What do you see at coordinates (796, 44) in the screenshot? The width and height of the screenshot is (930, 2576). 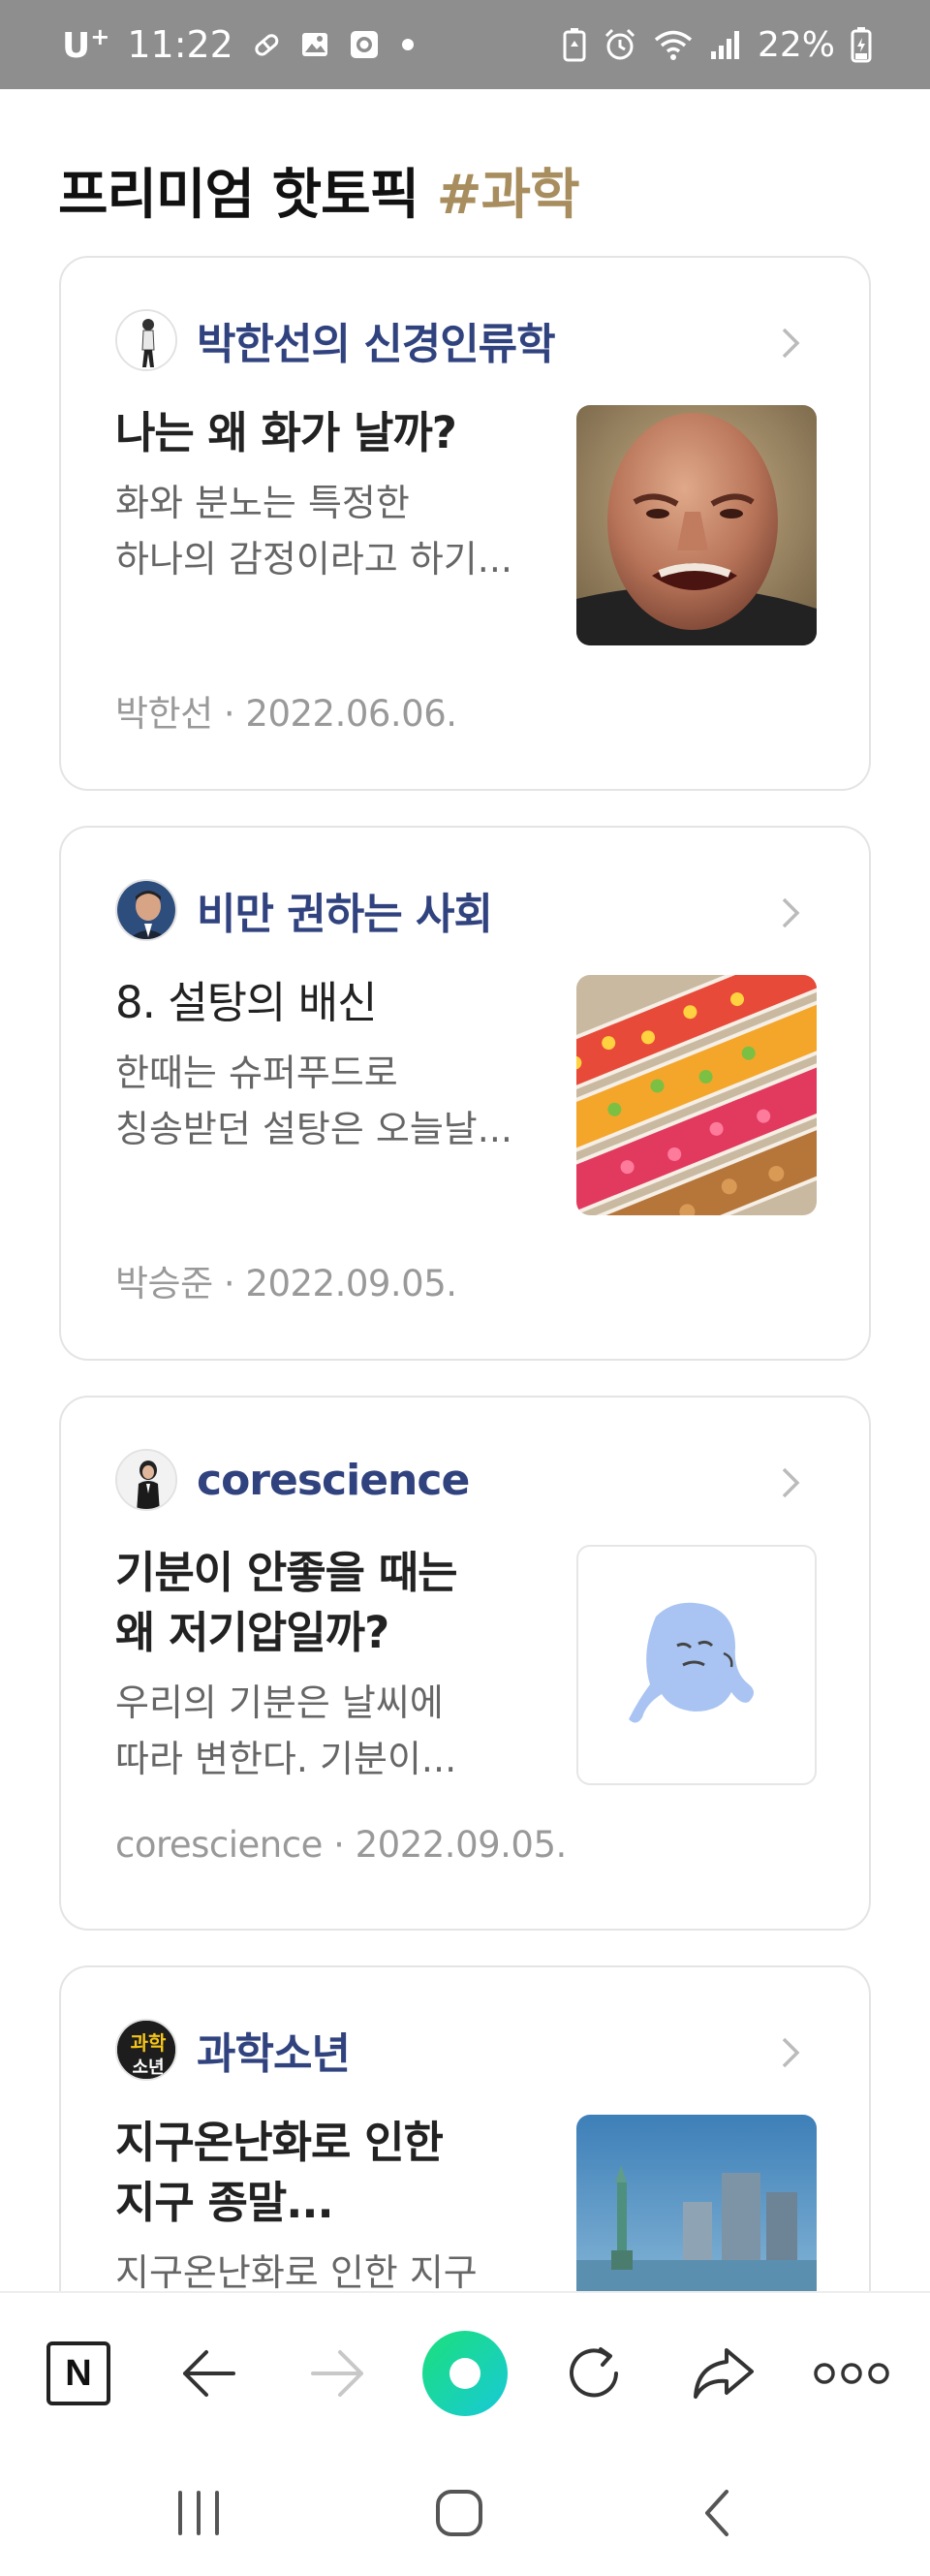 I see `battery-percent: 22%` at bounding box center [796, 44].